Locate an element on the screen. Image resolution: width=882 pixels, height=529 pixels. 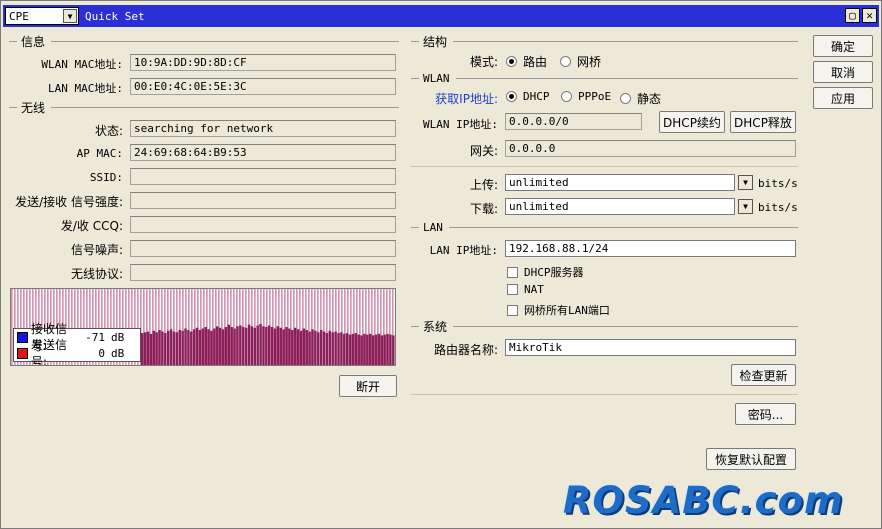
radio-dhcp-dot is located at coordinates (511, 96).